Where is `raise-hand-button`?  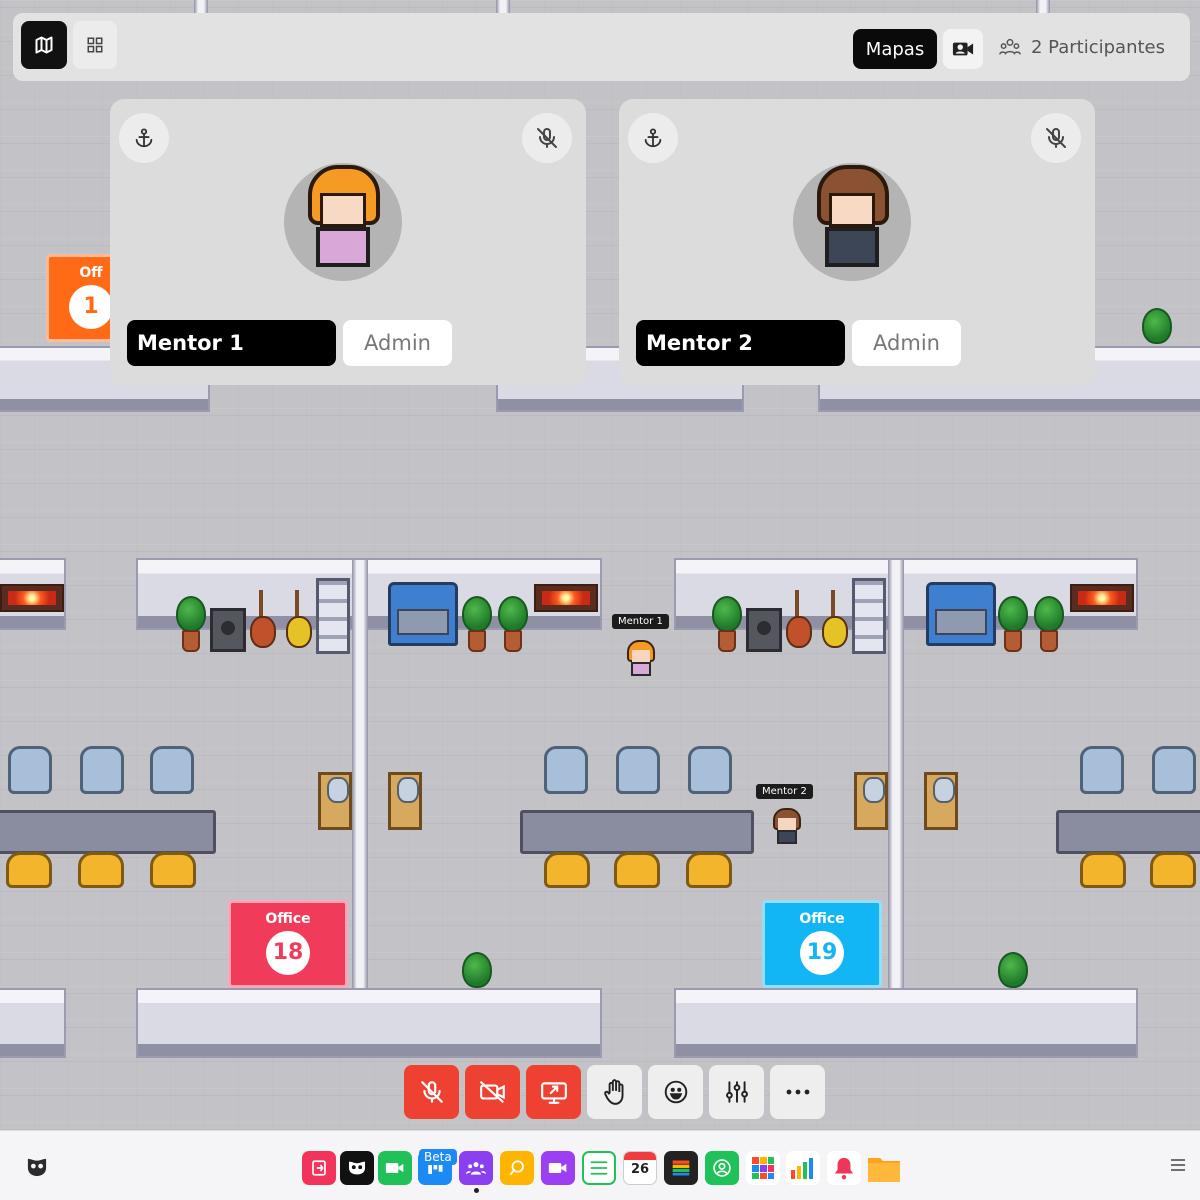
raise-hand-button is located at coordinates (614, 1092).